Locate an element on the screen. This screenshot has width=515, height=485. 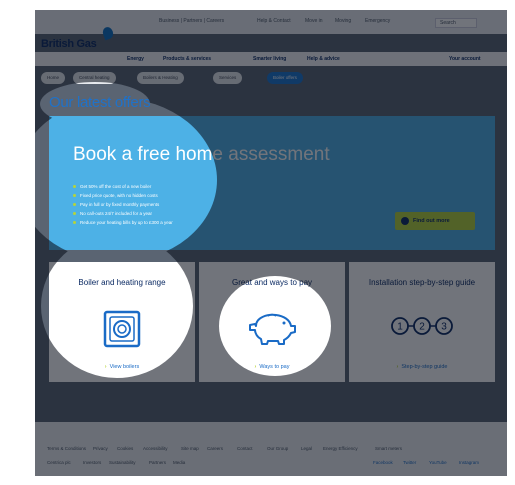
footer-link: Smart meters is located at coordinates (388, 448).